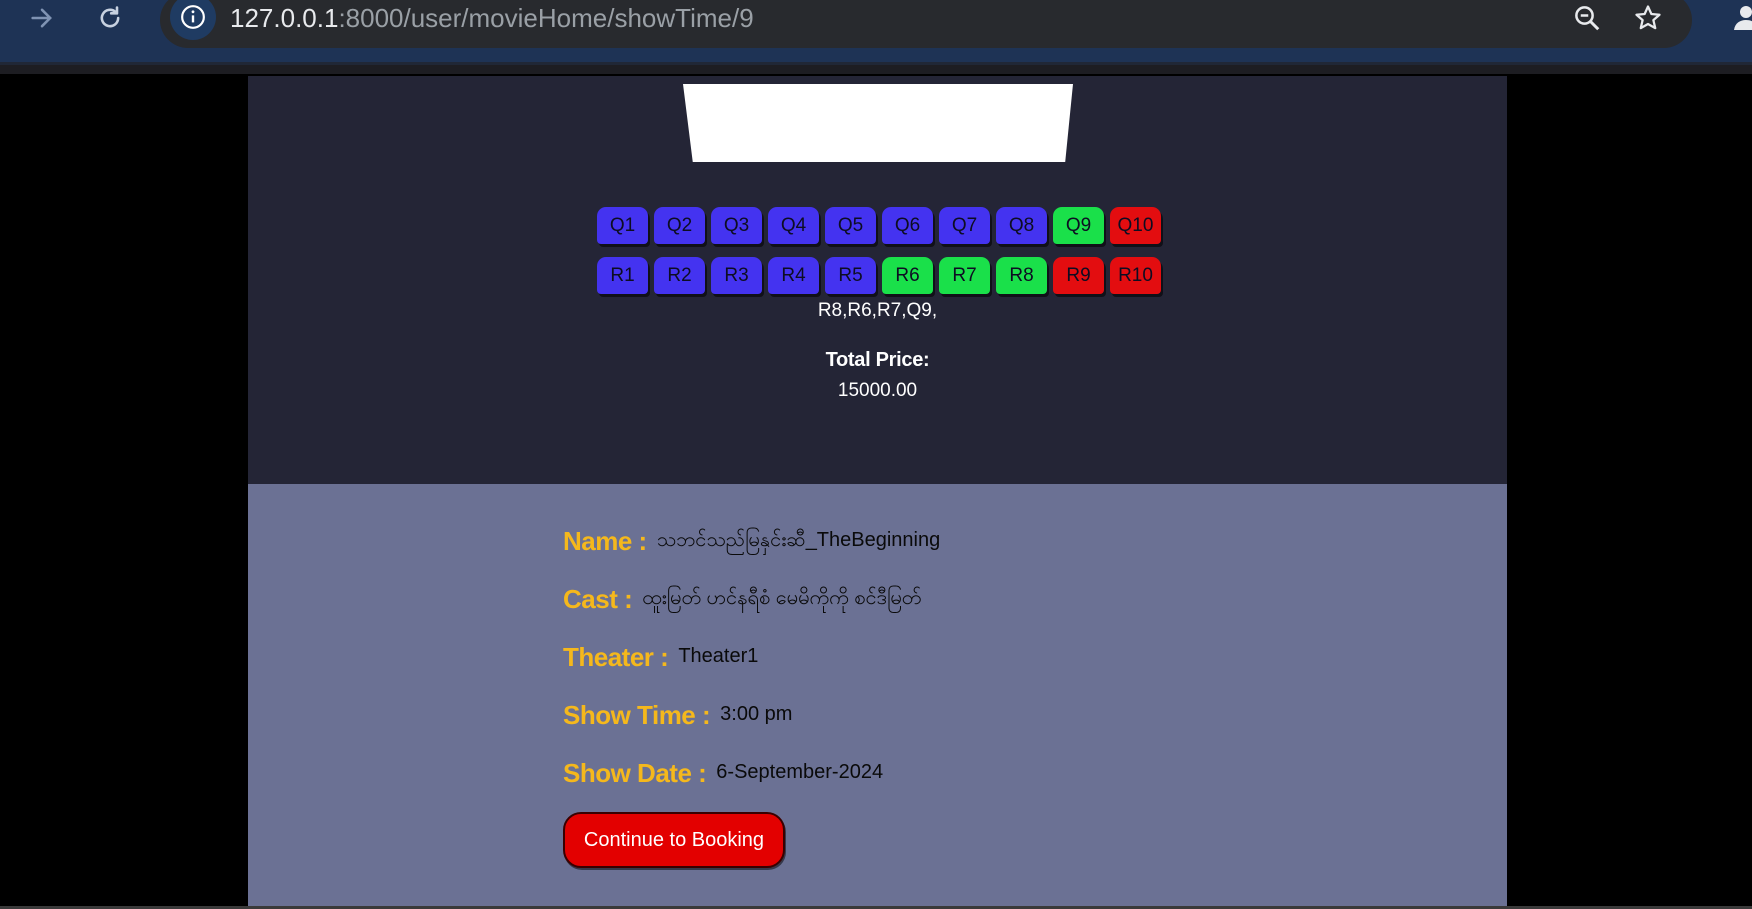  What do you see at coordinates (718, 656) in the screenshot?
I see `theater-value: Theater1` at bounding box center [718, 656].